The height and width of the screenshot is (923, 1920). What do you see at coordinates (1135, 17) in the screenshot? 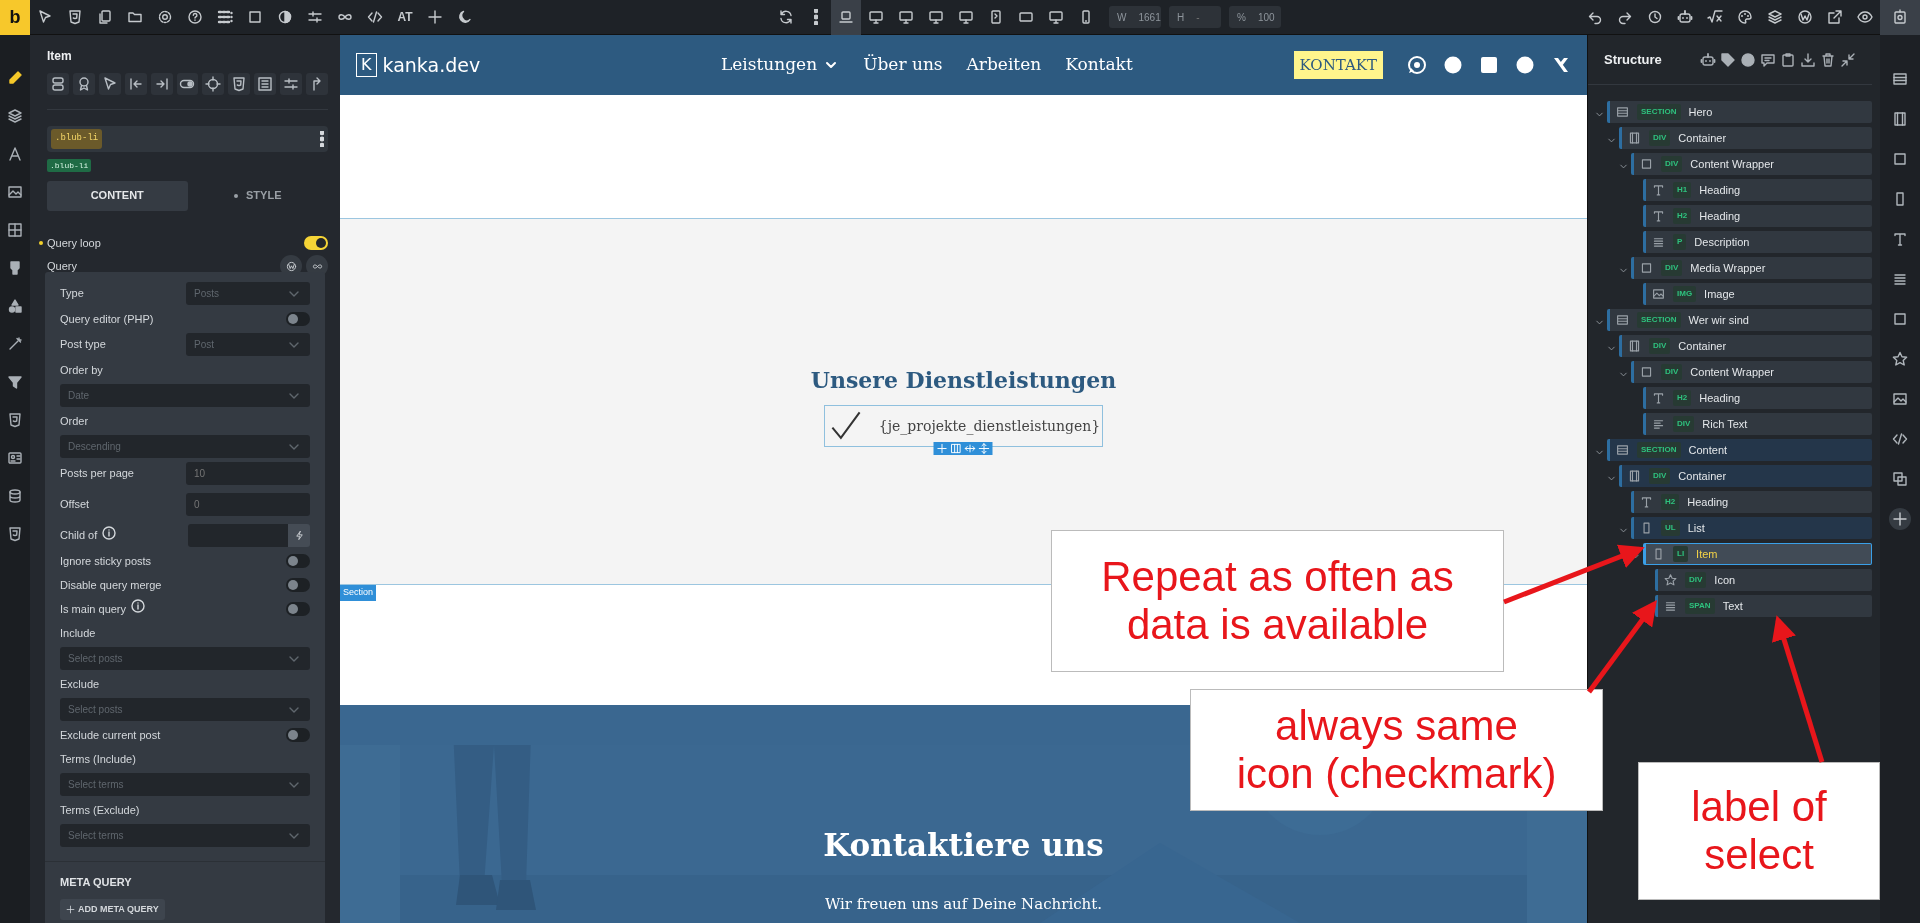
I see `width-field: W 1661` at bounding box center [1135, 17].